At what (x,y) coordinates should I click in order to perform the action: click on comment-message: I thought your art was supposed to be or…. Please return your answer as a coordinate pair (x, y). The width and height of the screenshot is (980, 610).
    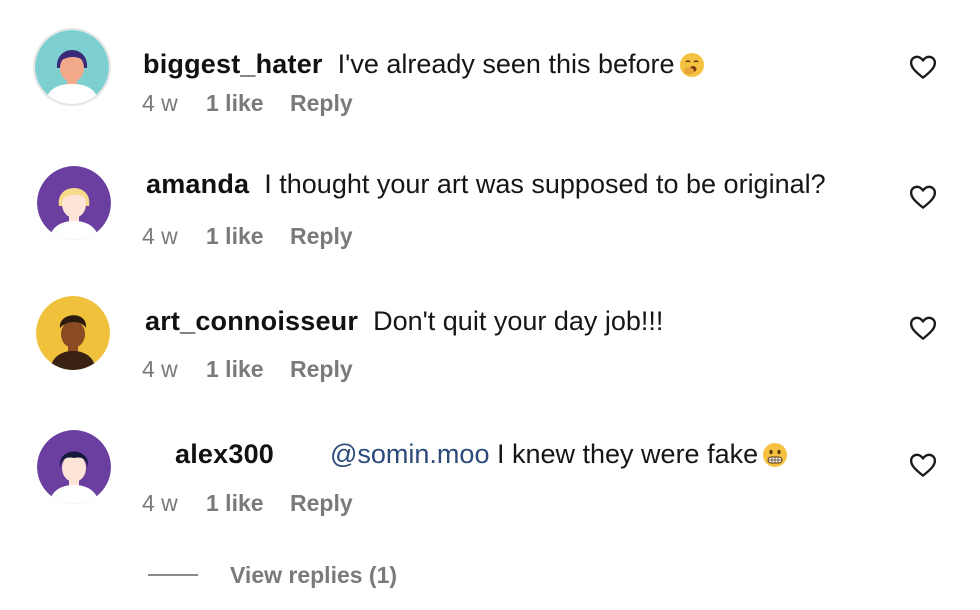
    Looking at the image, I should click on (545, 184).